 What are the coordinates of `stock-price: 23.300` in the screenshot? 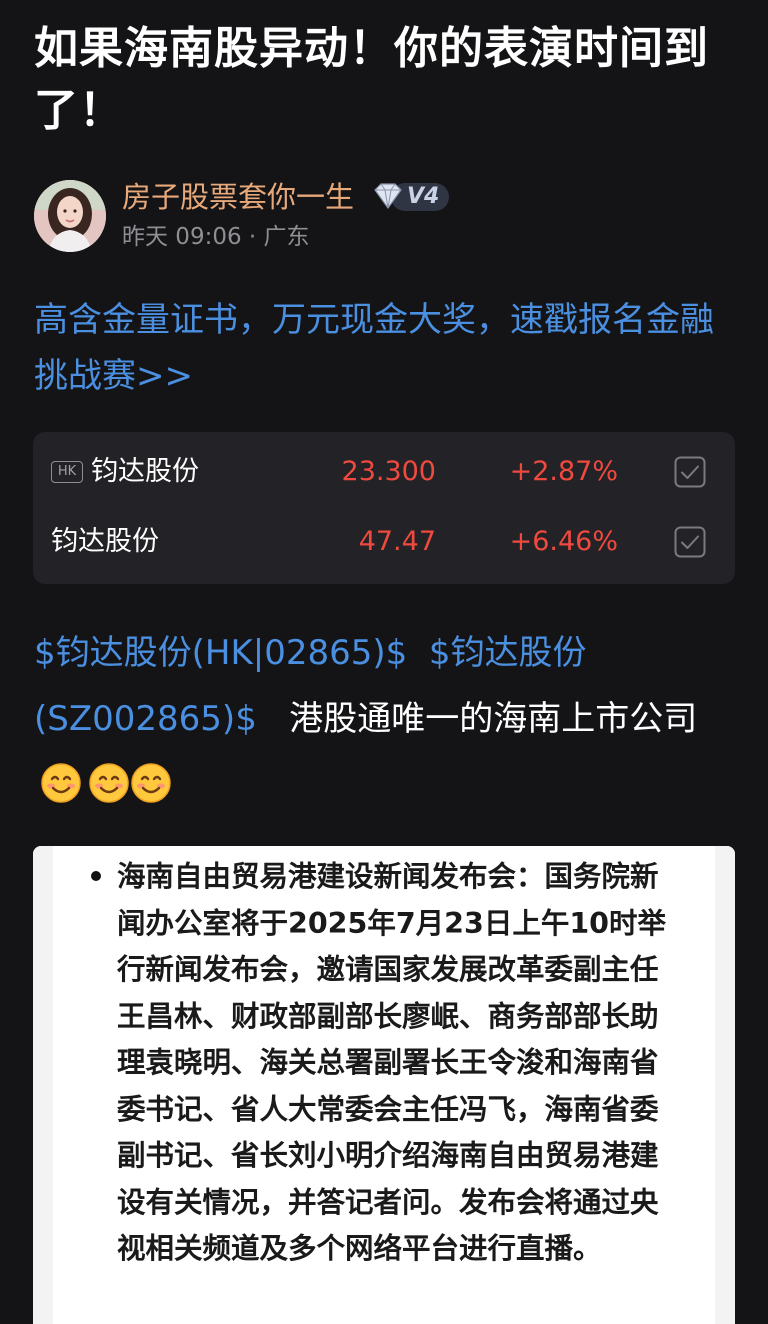 It's located at (388, 471).